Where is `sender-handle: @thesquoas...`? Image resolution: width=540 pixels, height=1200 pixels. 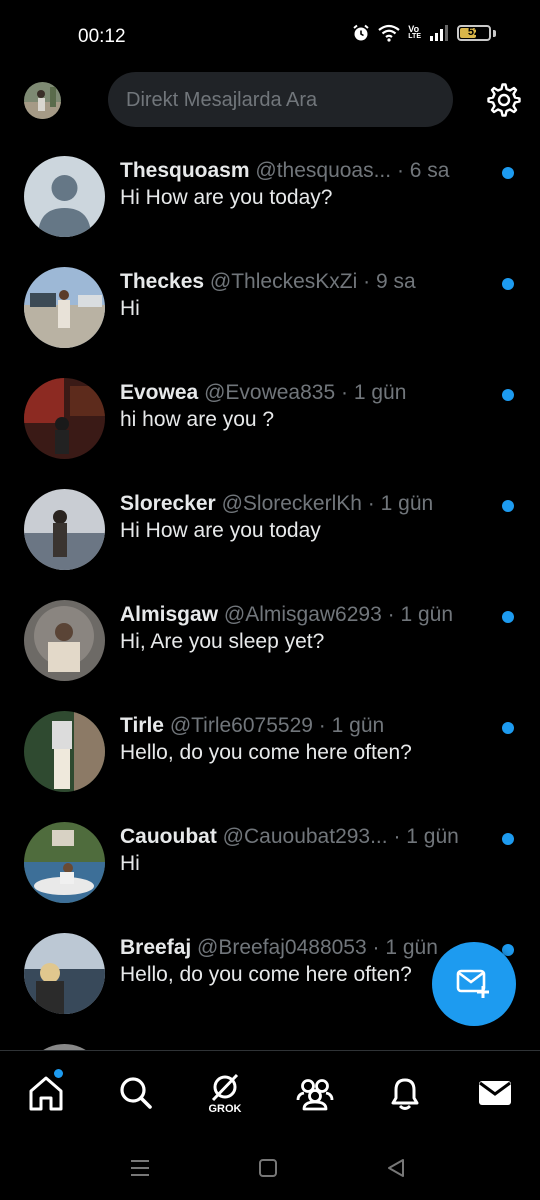 sender-handle: @thesquoas... is located at coordinates (323, 170).